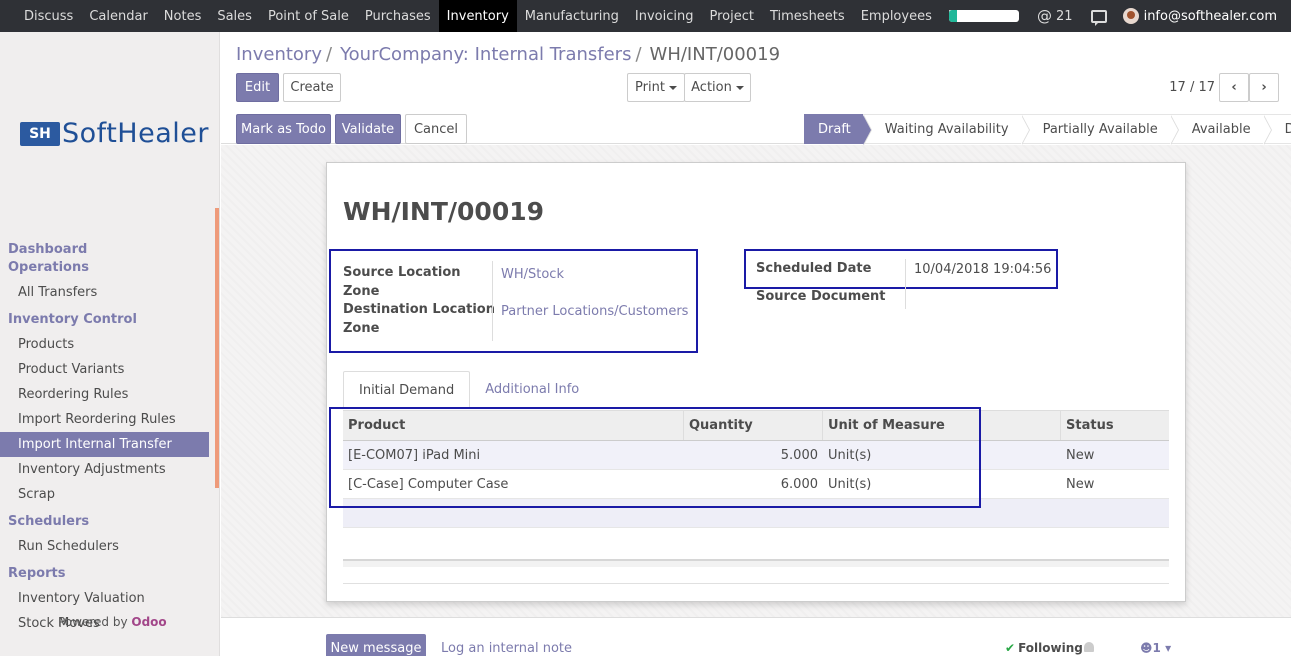 This screenshot has width=1291, height=656. I want to click on sidebar-section-reports: Reports, so click(104, 574).